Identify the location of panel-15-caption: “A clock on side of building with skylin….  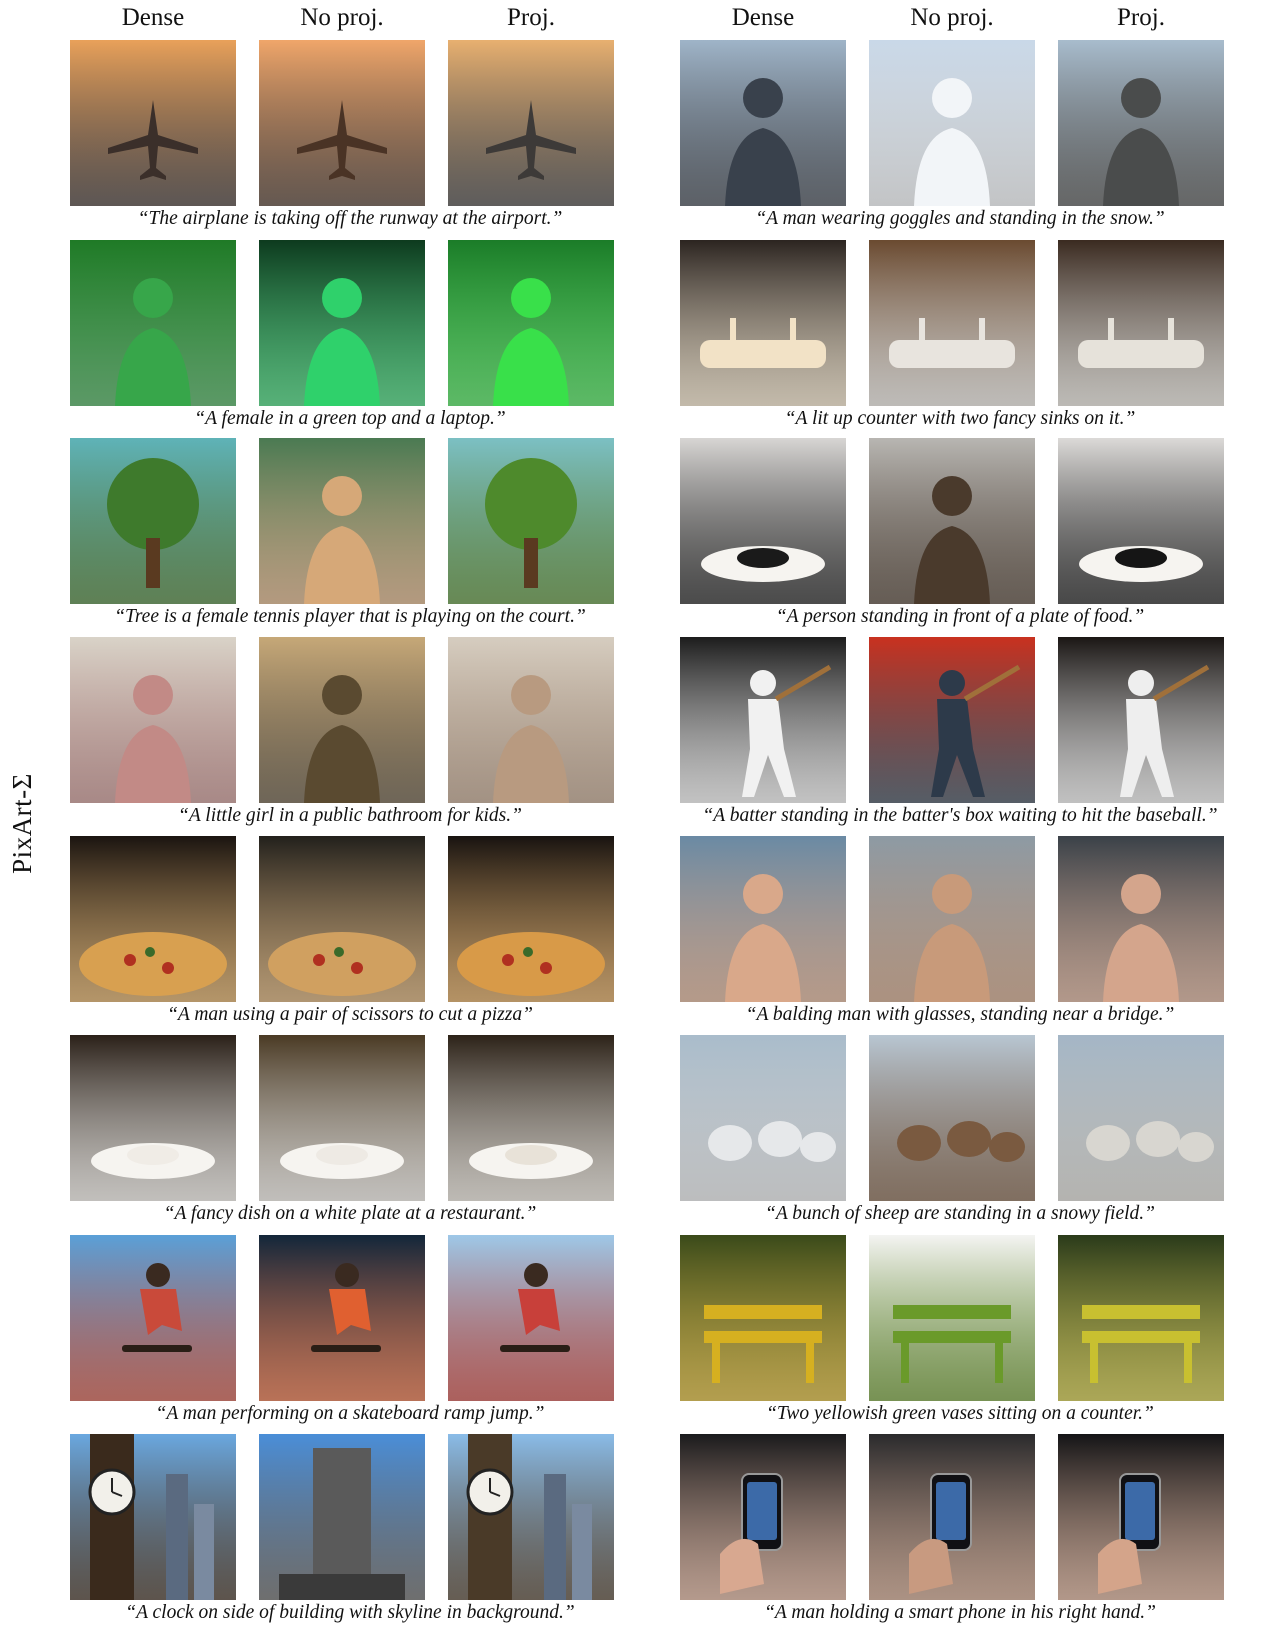
(350, 1612).